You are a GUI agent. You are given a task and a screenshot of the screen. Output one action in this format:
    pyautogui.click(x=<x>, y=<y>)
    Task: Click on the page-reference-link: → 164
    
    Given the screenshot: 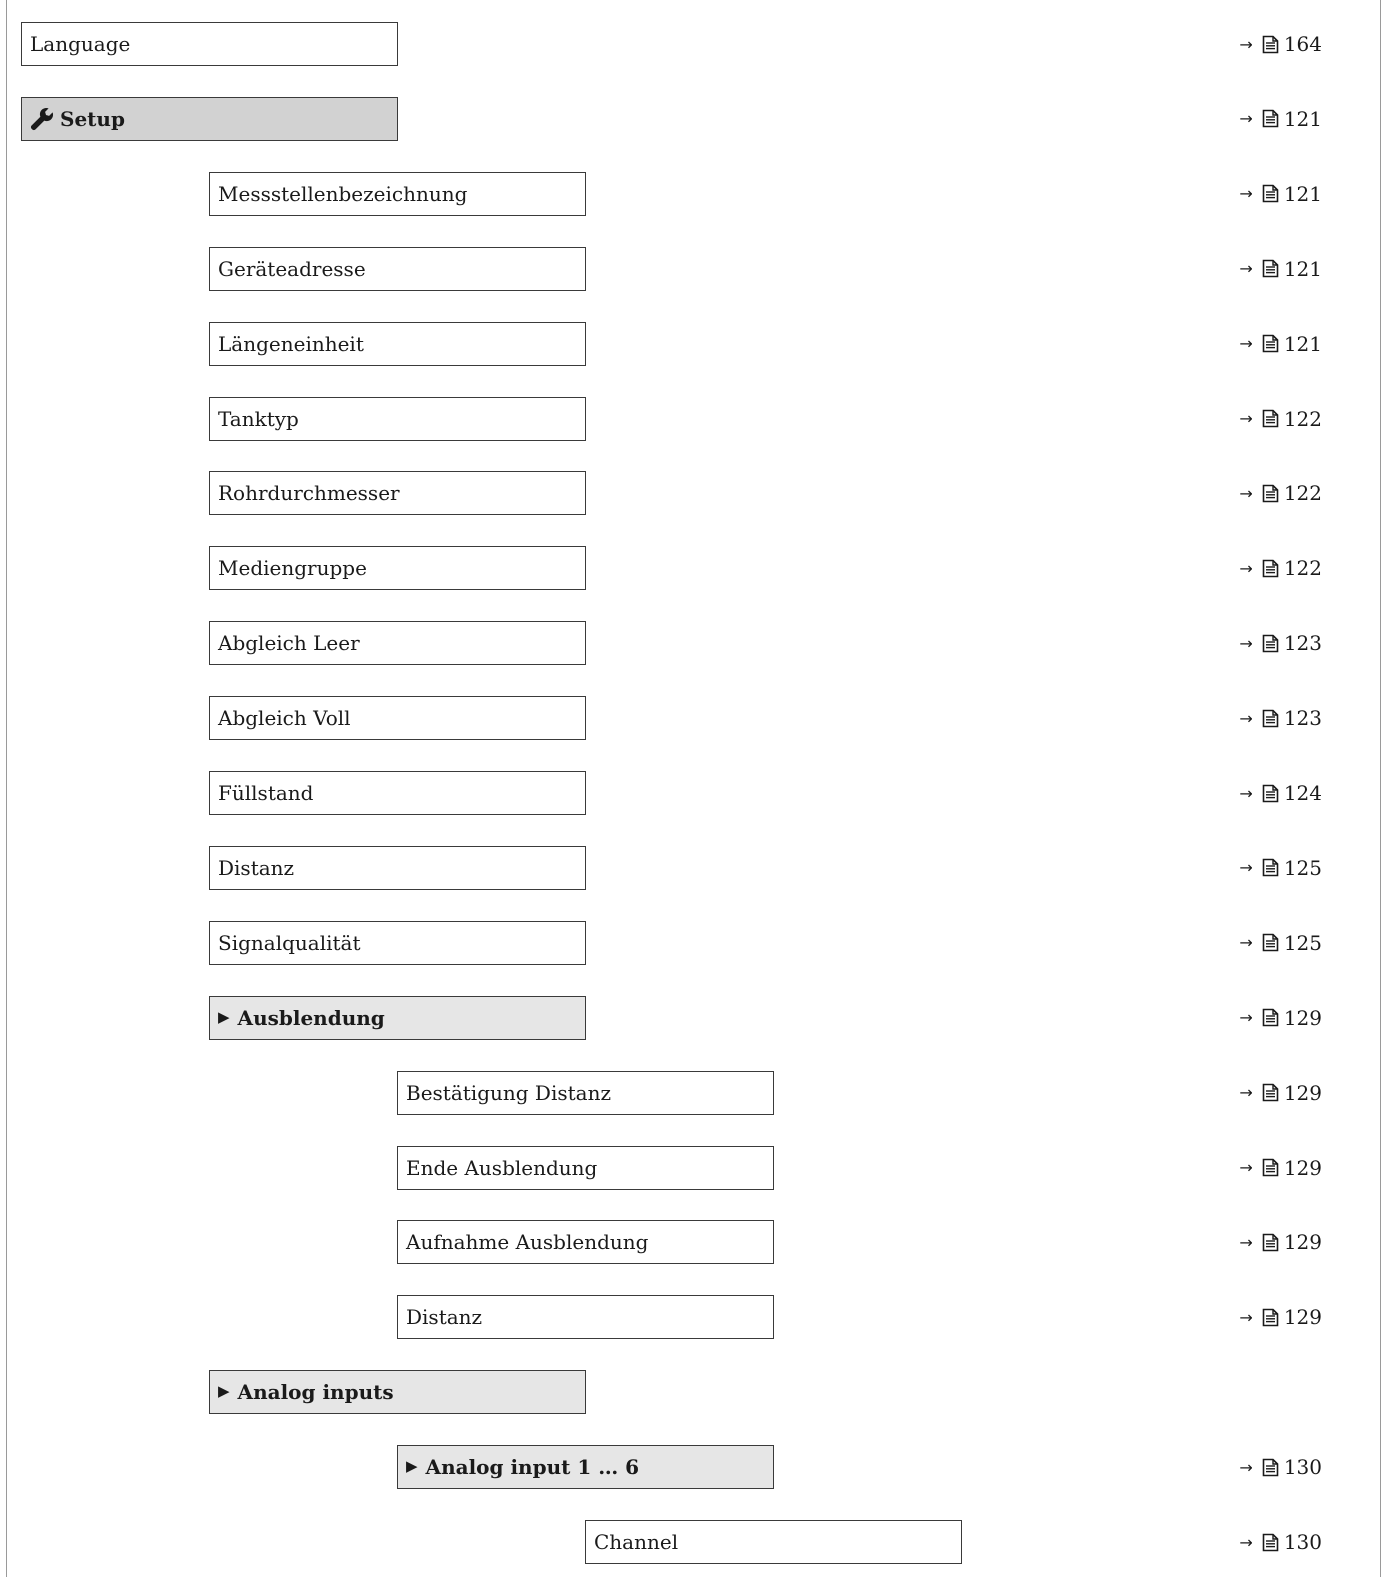 What is the action you would take?
    pyautogui.click(x=1280, y=44)
    